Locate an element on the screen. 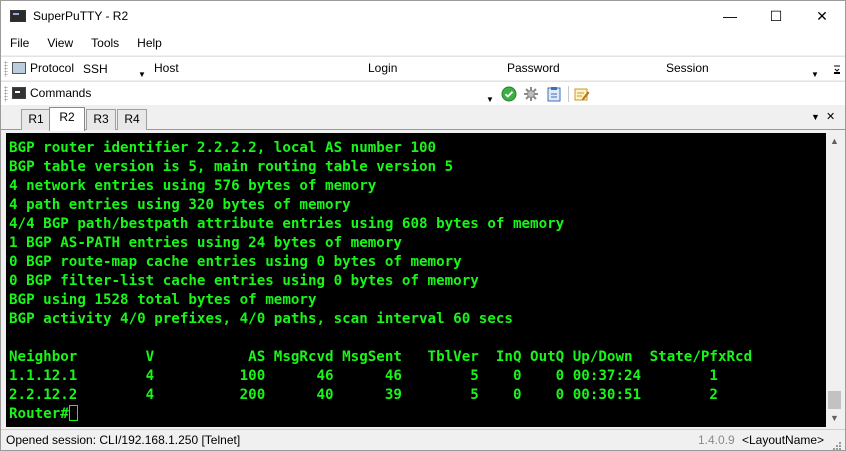  host-input is located at coordinates (274, 69).